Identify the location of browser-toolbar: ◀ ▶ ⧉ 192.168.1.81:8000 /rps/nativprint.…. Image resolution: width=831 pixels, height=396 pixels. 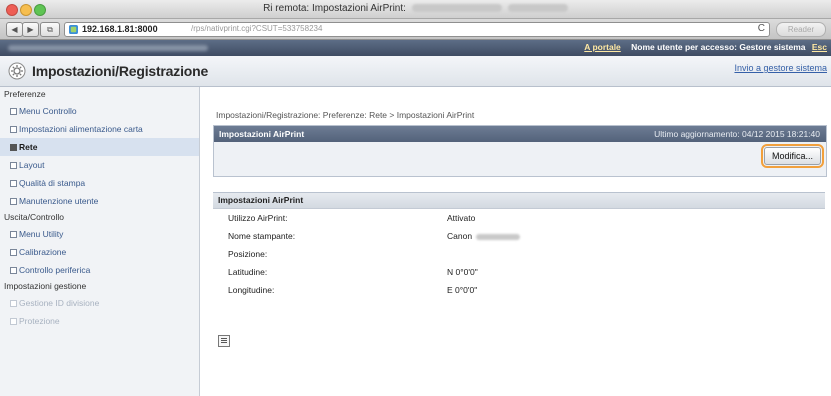
(415, 29).